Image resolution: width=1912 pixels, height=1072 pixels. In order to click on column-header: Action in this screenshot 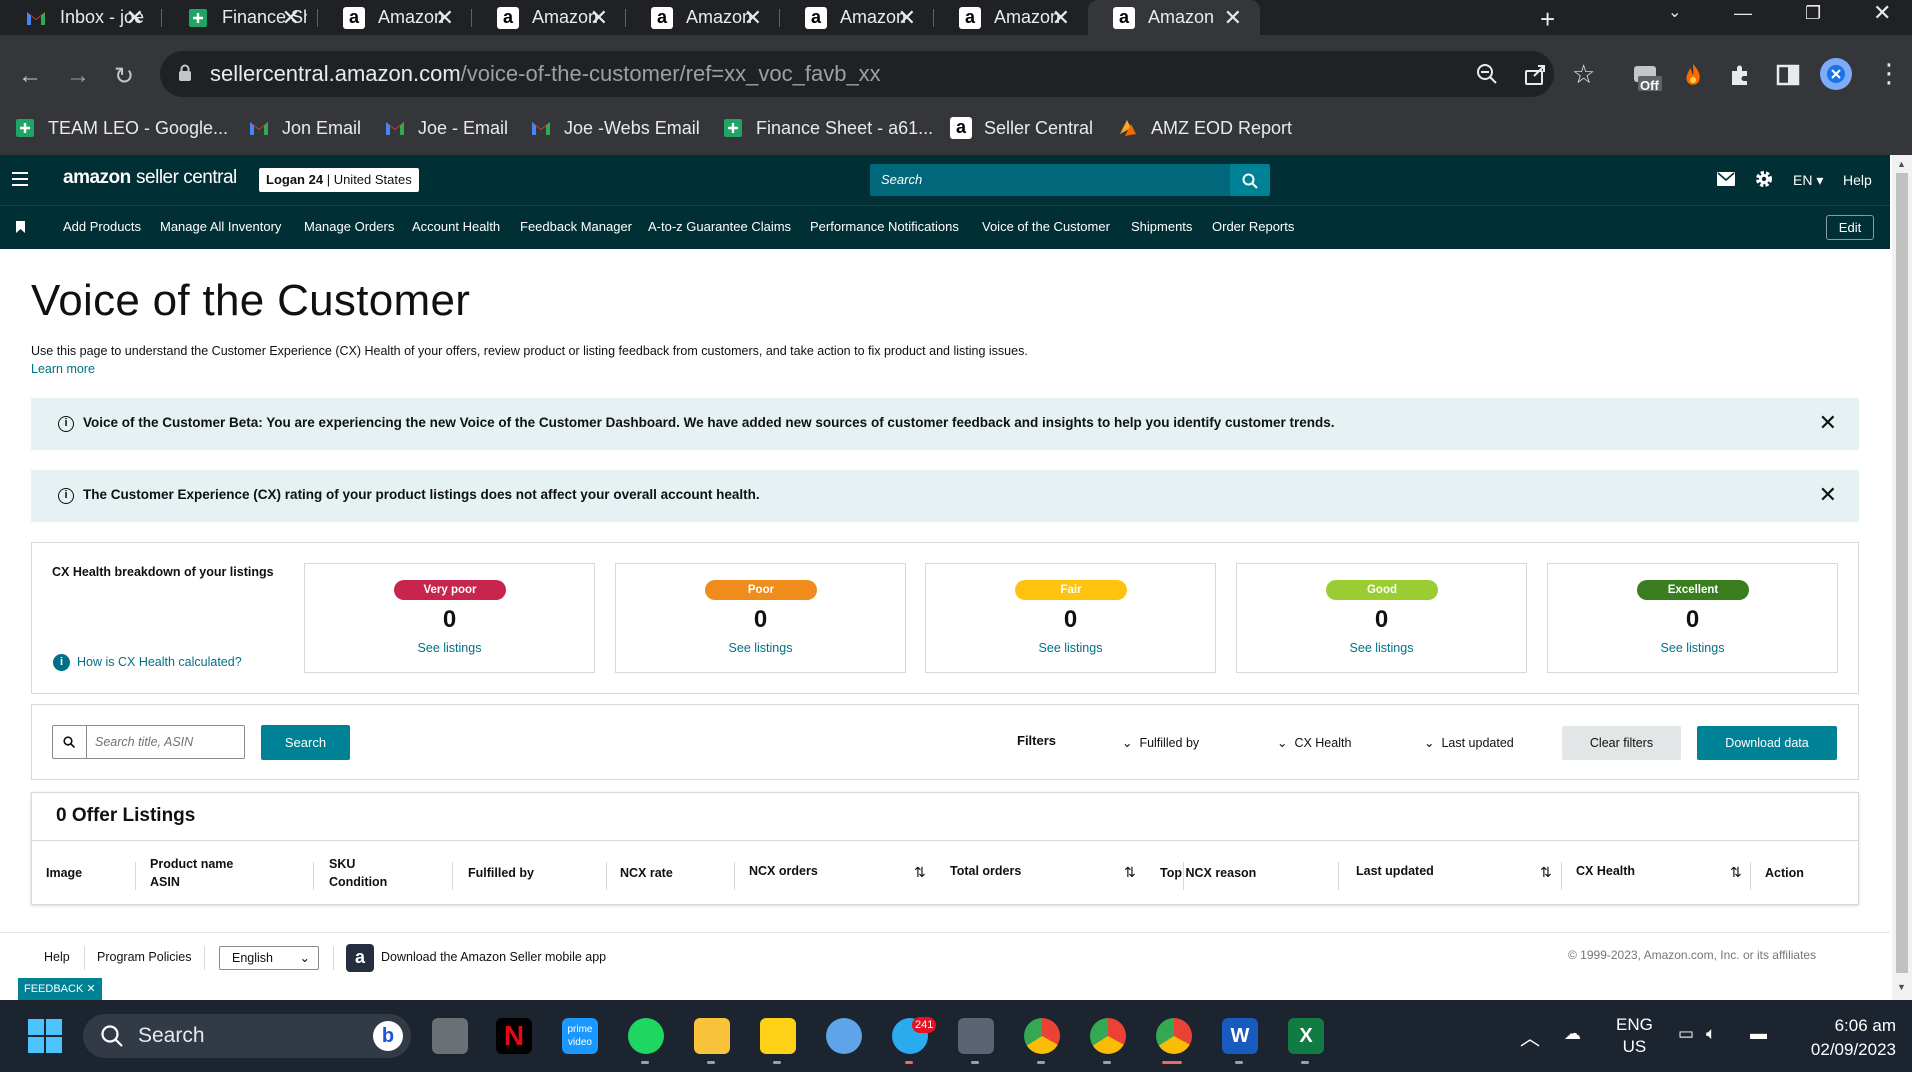, I will do `click(1784, 873)`.